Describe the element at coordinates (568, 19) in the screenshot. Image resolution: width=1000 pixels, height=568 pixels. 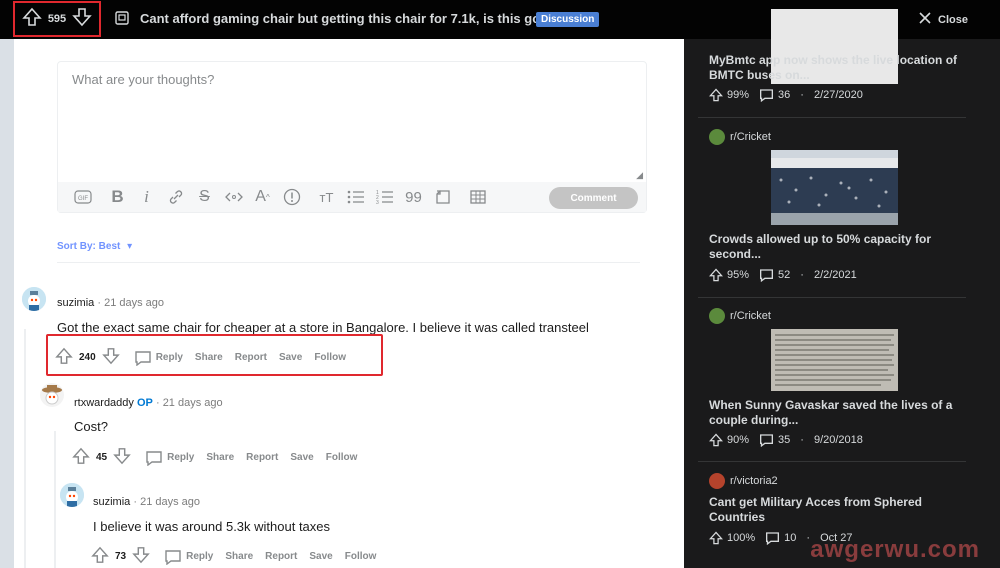
I see `post-flair: Discussion` at that location.